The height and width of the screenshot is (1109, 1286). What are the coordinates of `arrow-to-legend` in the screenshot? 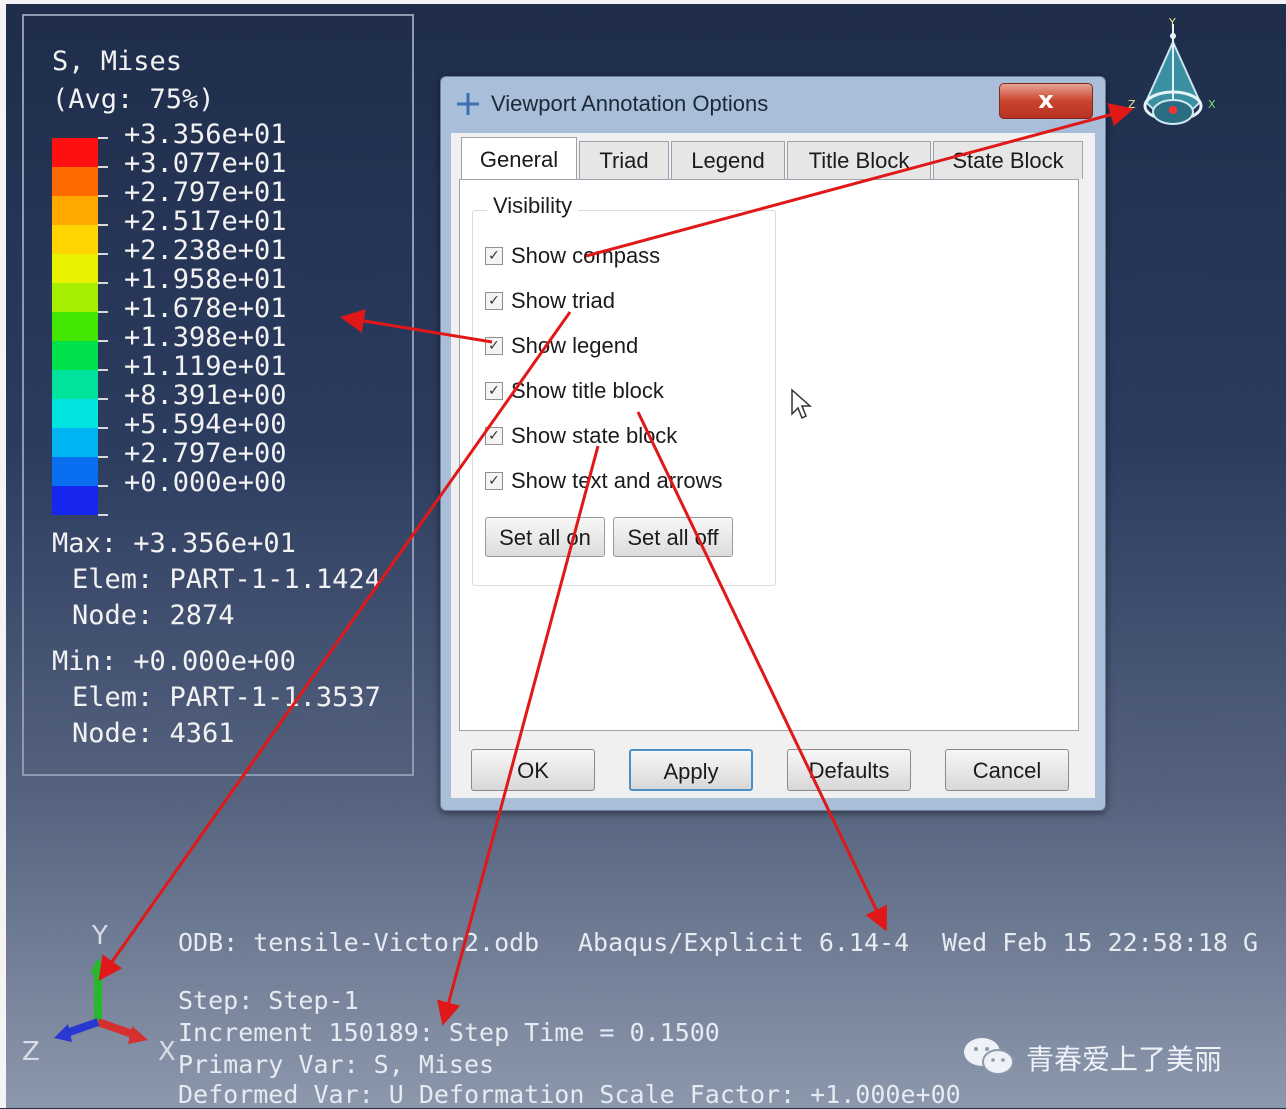 It's located at (416, 326).